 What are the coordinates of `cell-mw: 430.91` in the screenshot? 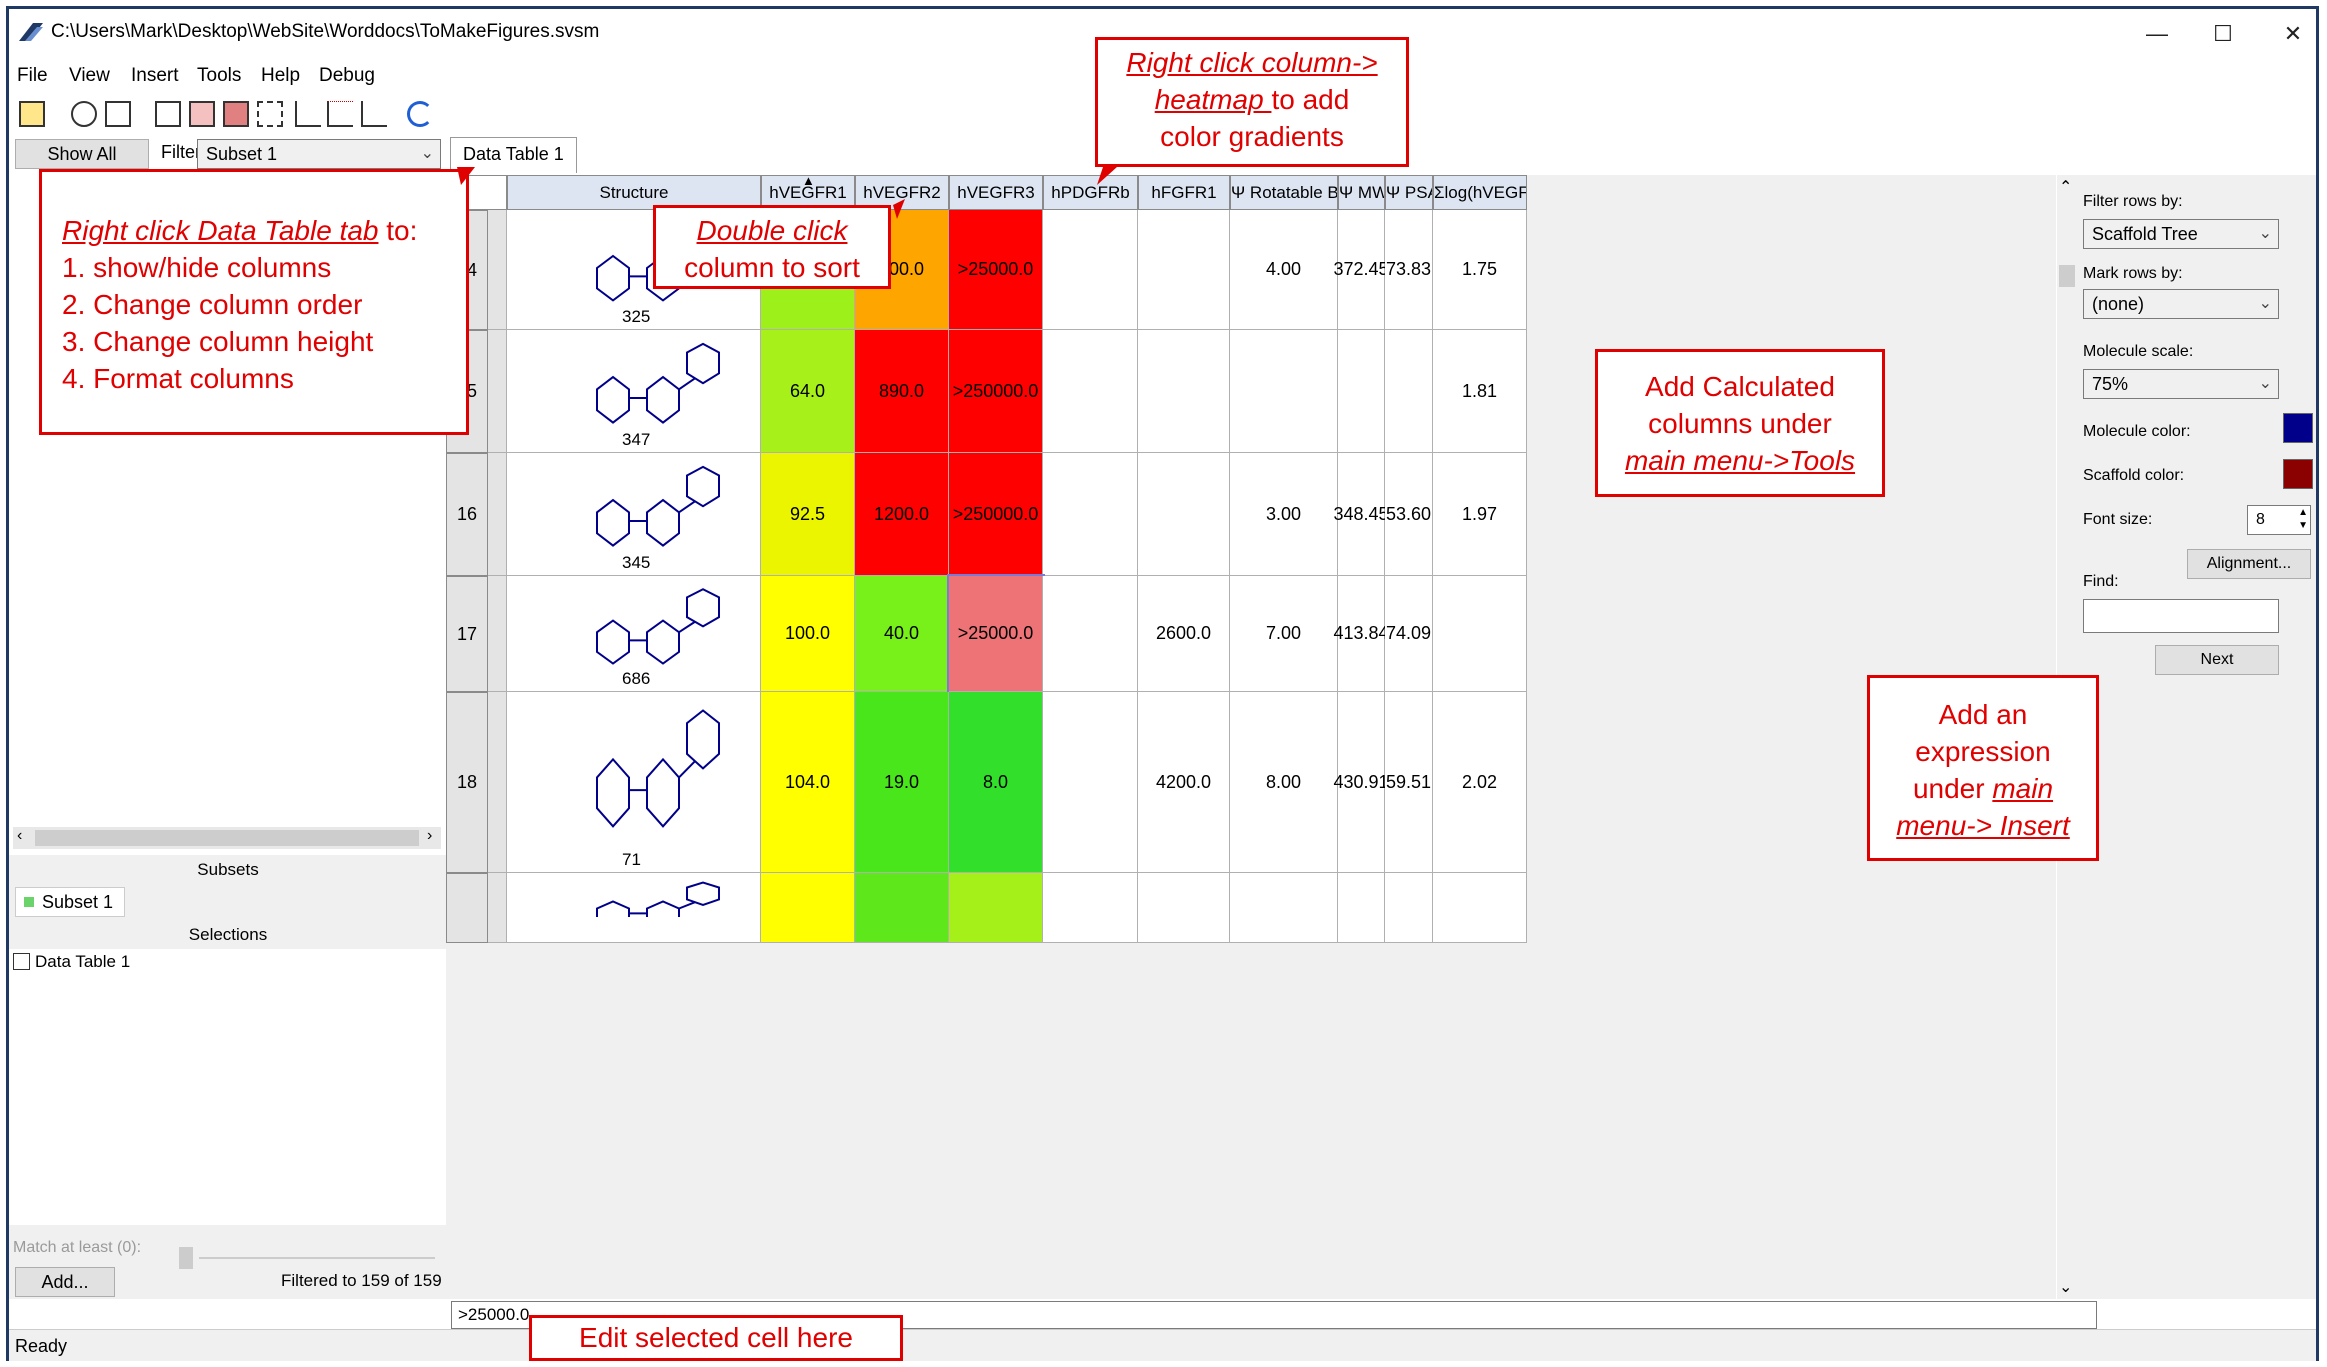 It's located at (1361, 782).